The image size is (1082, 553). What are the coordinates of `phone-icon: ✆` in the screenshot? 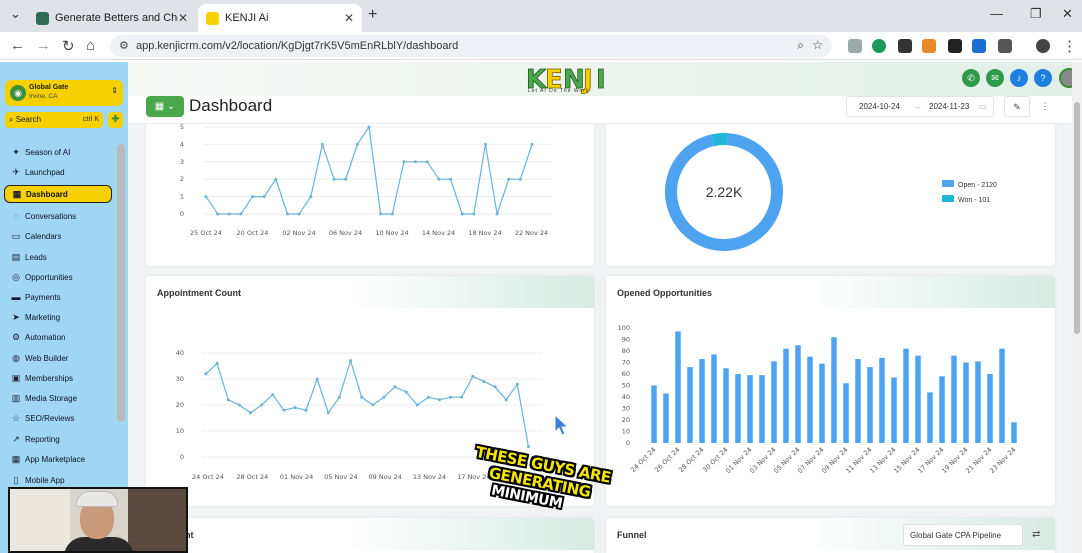 It's located at (971, 78).